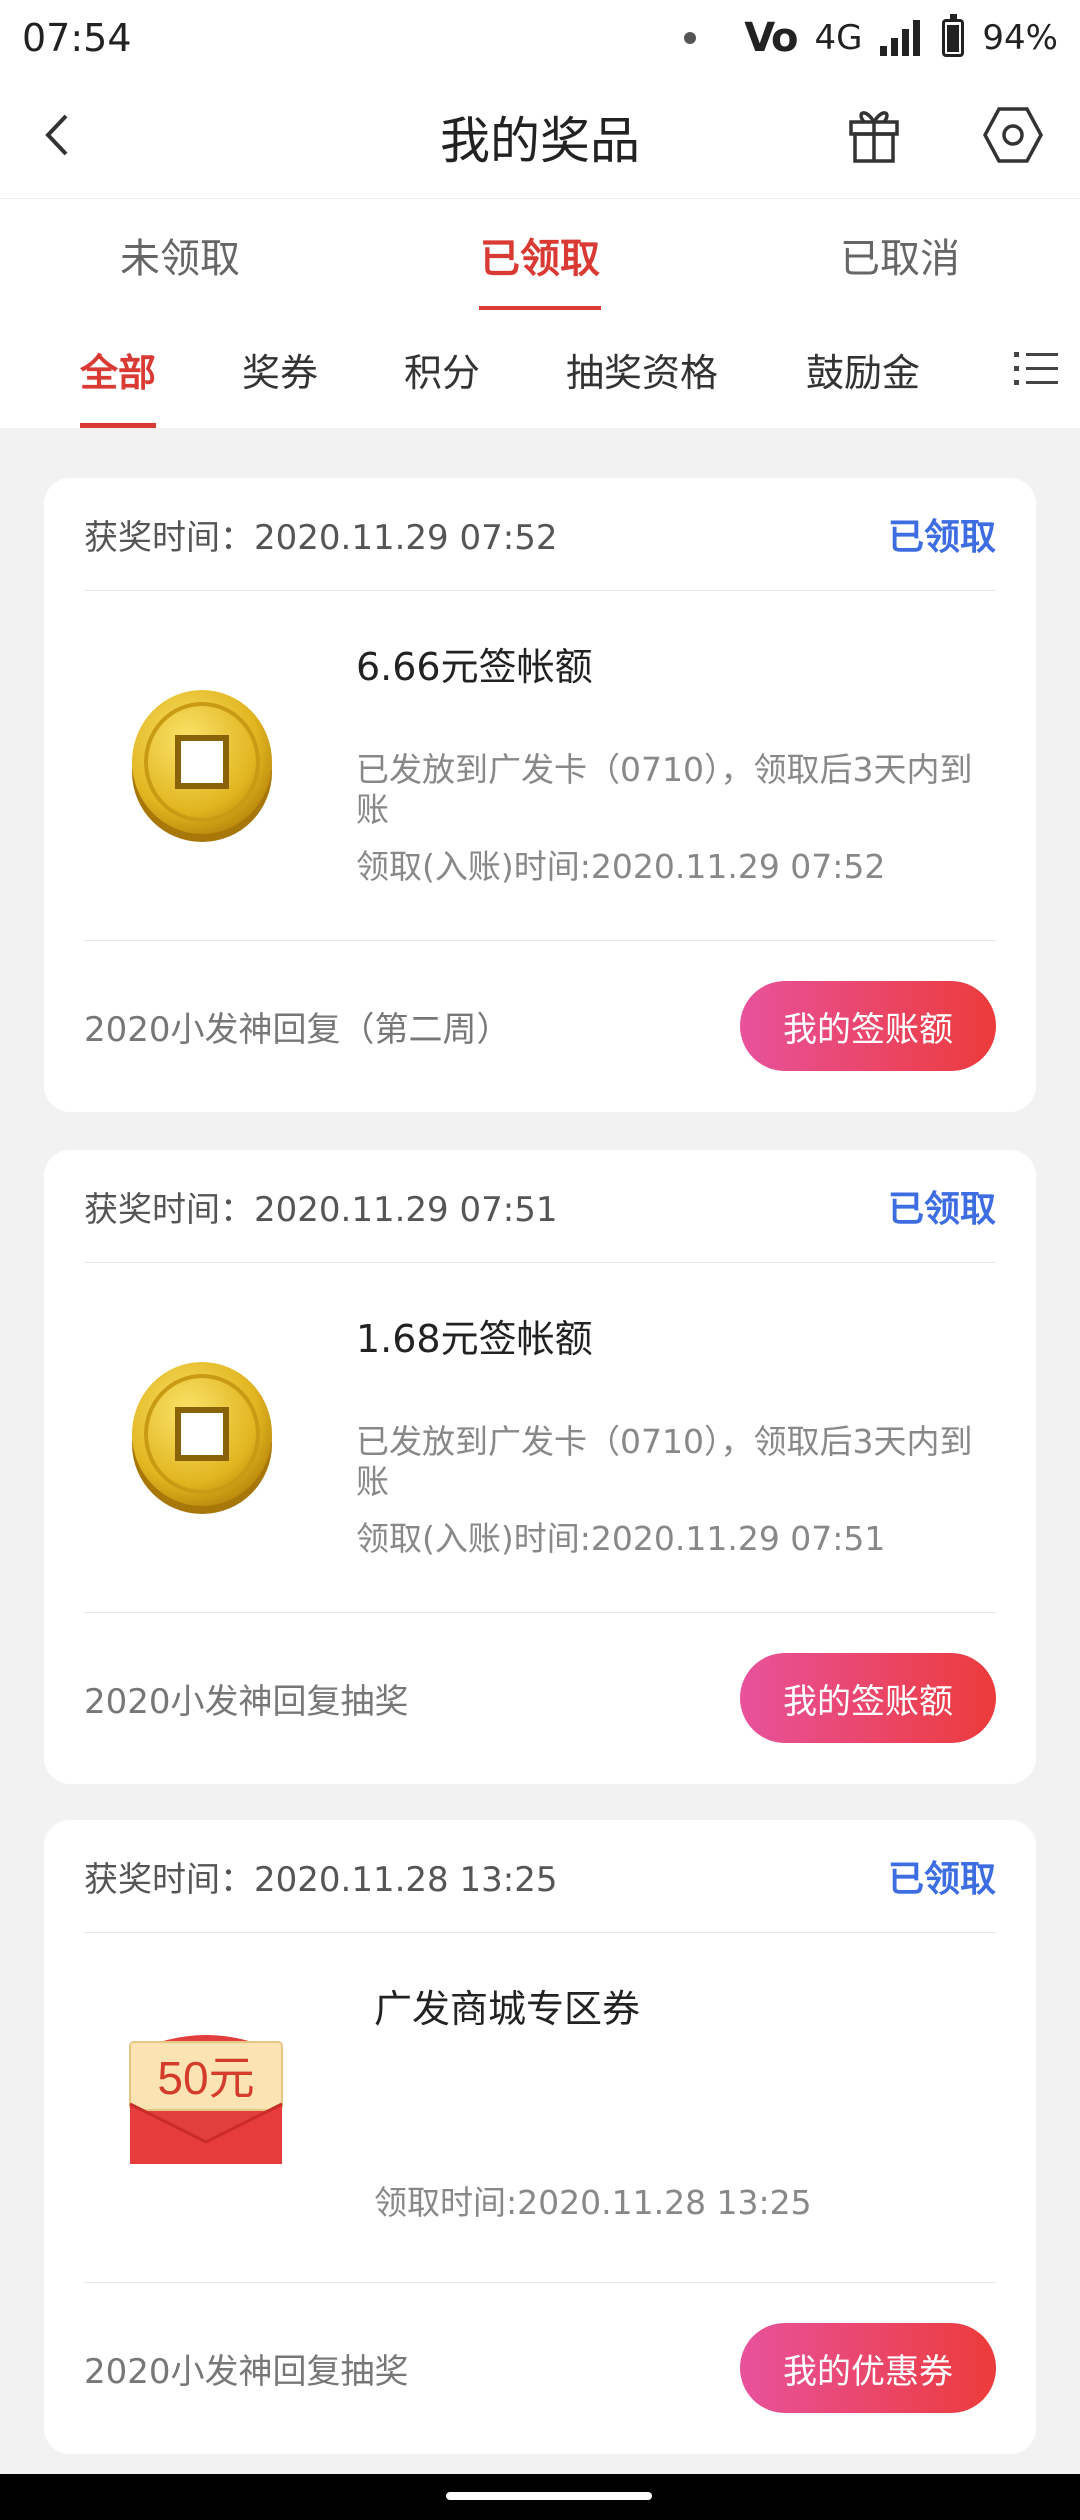  What do you see at coordinates (549, 2496) in the screenshot?
I see `home-gesture-pill` at bounding box center [549, 2496].